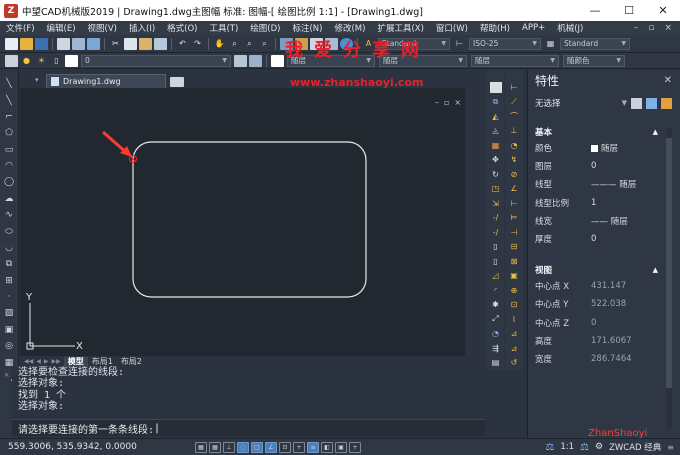  What do you see at coordinates (355, 447) in the screenshot?
I see `annotation-monitor-icon: +` at bounding box center [355, 447].